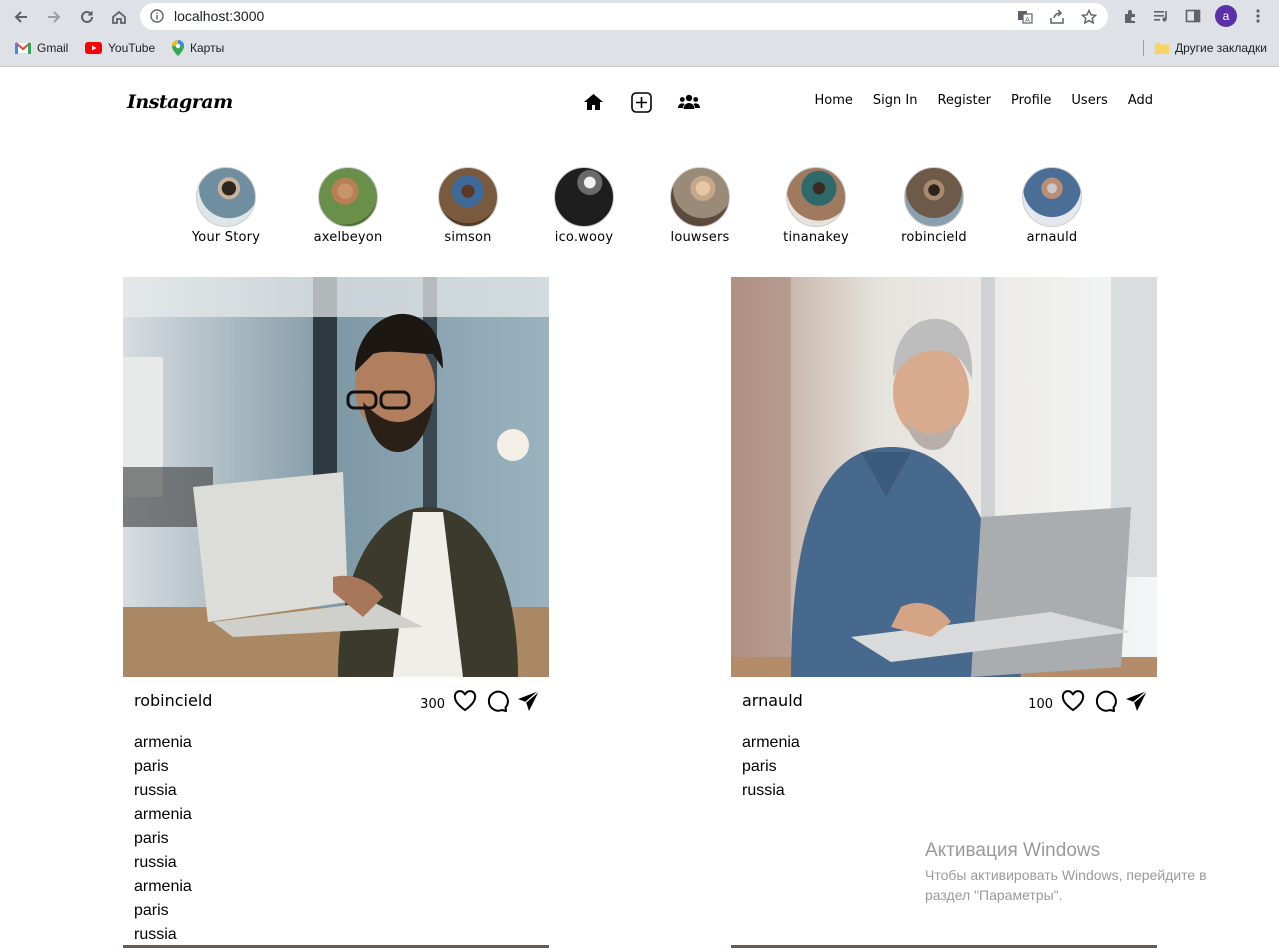 The height and width of the screenshot is (948, 1279). I want to click on post-meta: robincield 300, so click(336, 699).